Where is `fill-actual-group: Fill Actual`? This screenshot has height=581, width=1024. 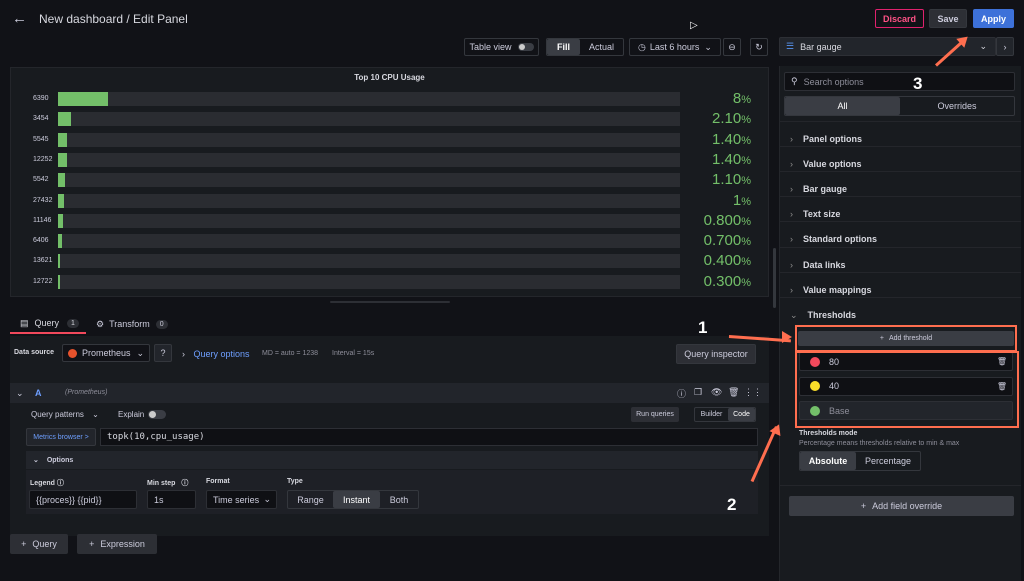
fill-actual-group: Fill Actual is located at coordinates (585, 47).